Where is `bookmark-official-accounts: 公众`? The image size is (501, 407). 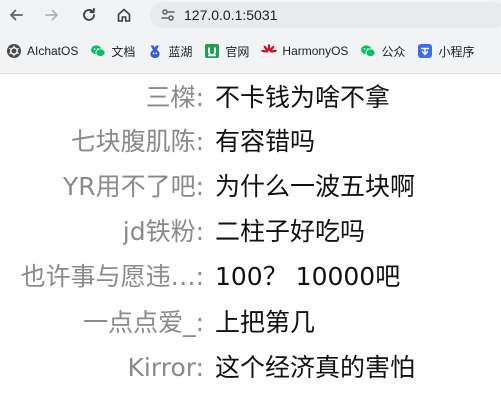 bookmark-official-accounts: 公众 is located at coordinates (382, 51).